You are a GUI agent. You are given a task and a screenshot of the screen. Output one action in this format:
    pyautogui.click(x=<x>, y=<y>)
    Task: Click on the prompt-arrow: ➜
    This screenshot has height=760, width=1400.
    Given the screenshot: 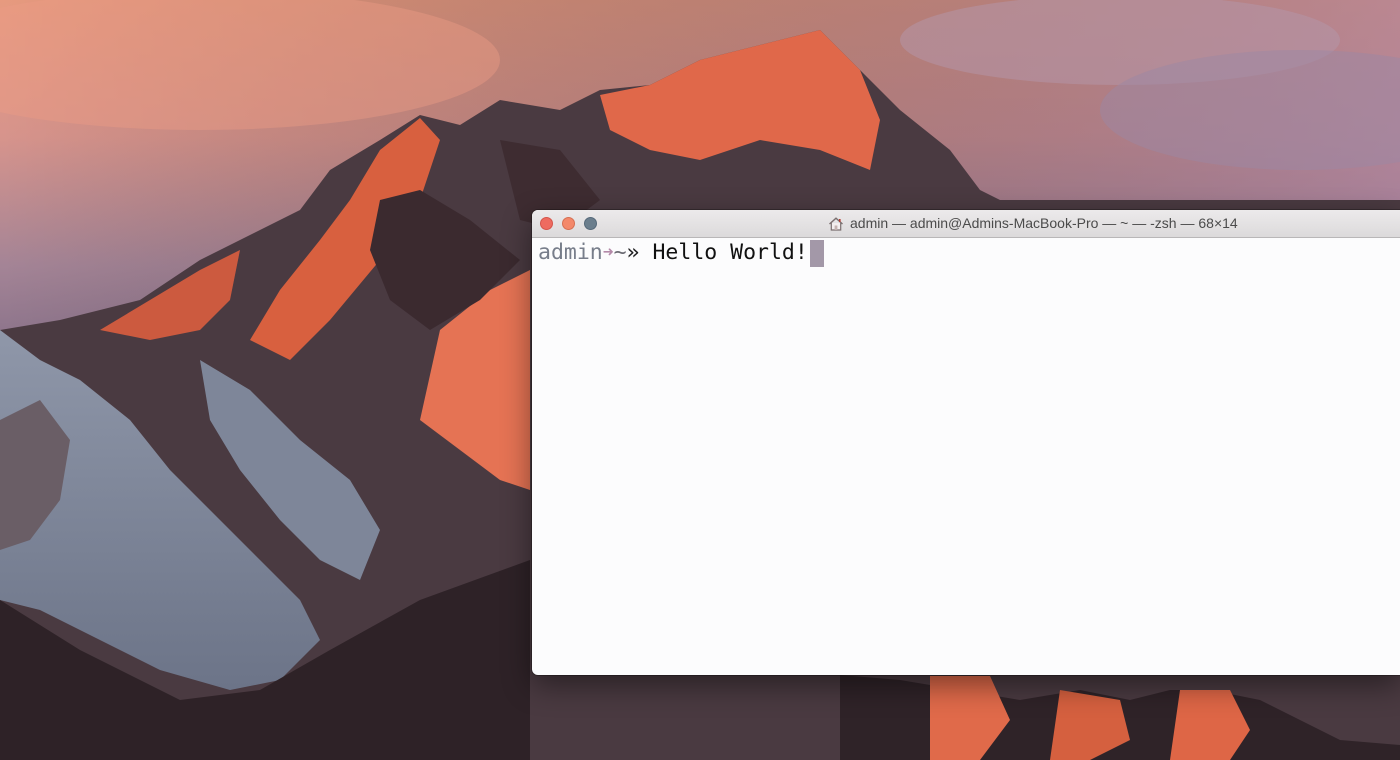 What is the action you would take?
    pyautogui.click(x=608, y=252)
    